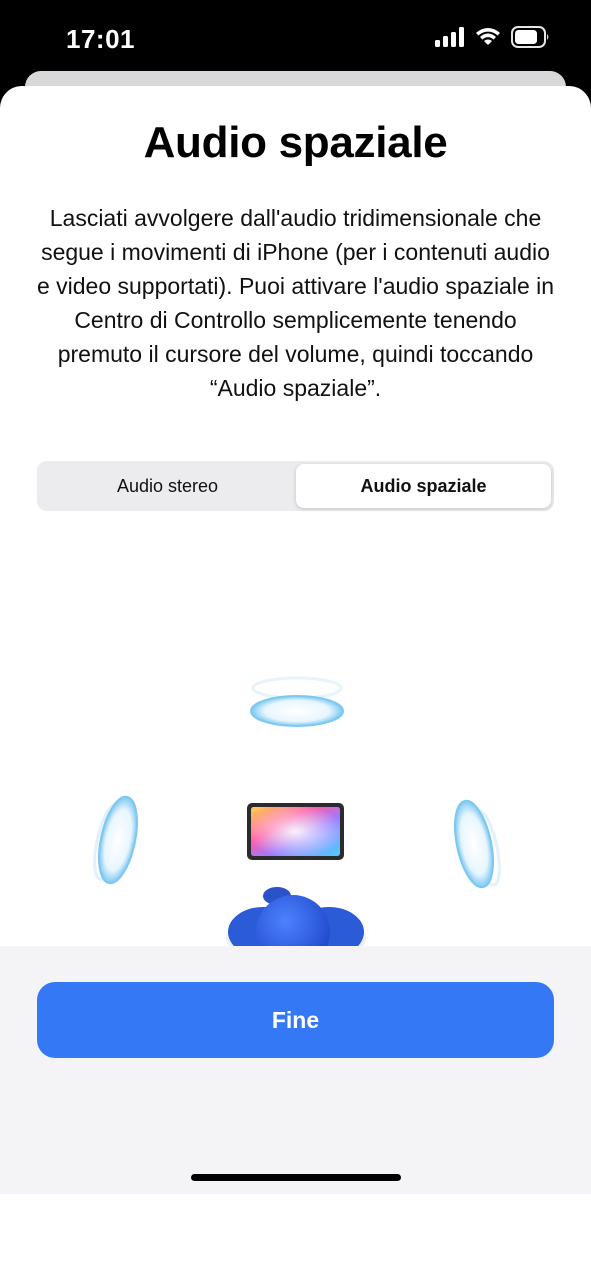  I want to click on segment-audio-spaziale: Audio spaziale, so click(423, 486).